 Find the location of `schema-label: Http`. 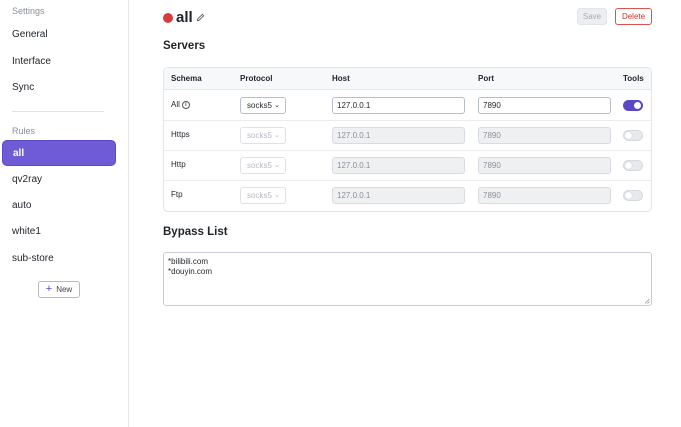

schema-label: Http is located at coordinates (178, 164).